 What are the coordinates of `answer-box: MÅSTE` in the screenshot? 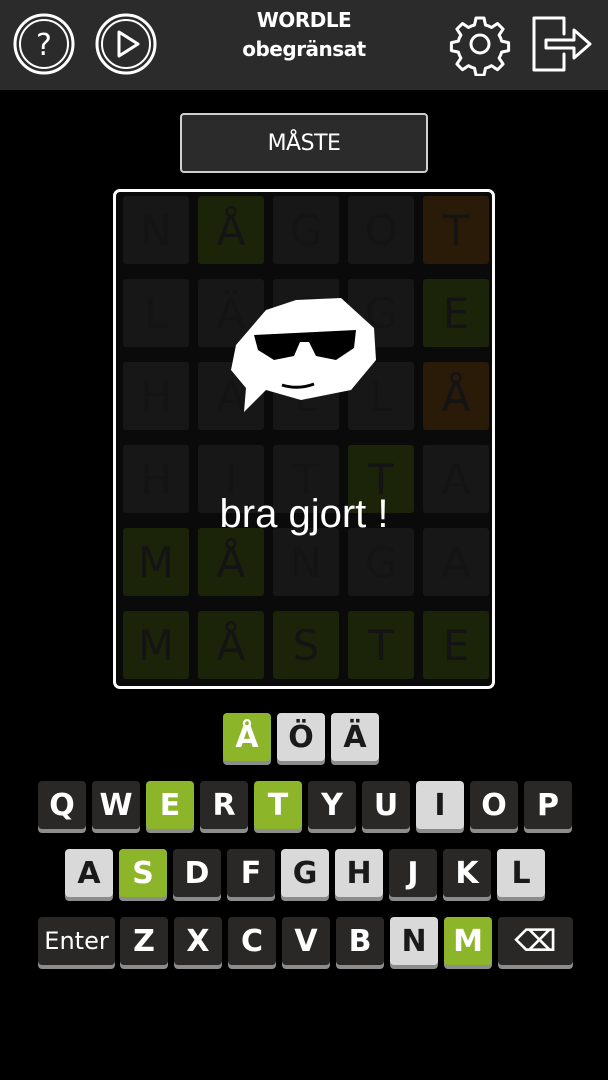 It's located at (304, 143).